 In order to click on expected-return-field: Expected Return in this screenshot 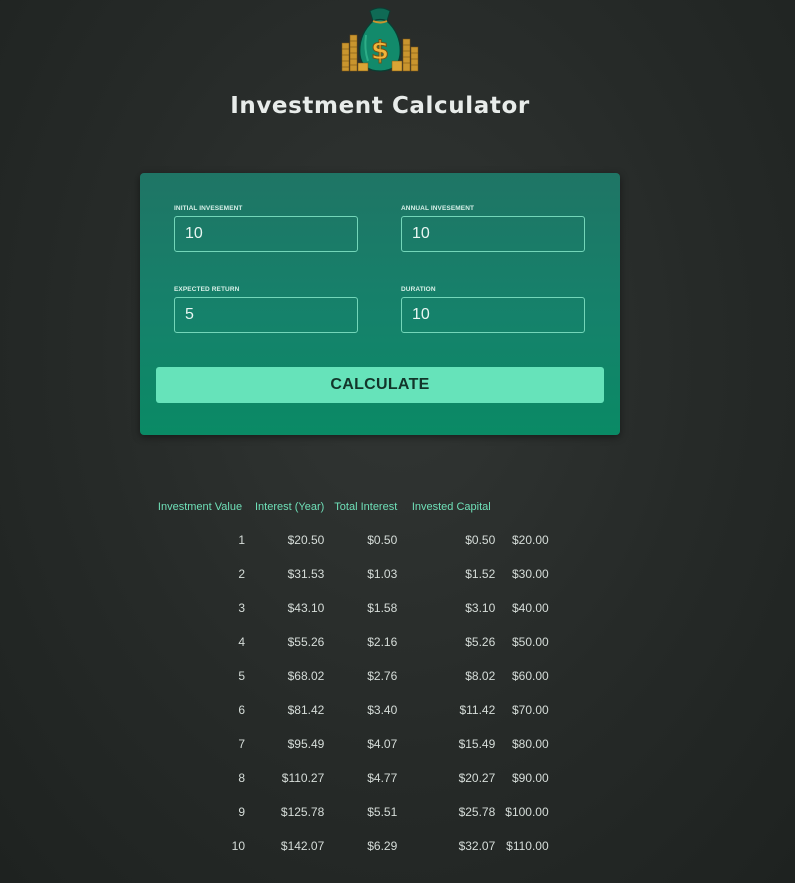, I will do `click(266, 309)`.